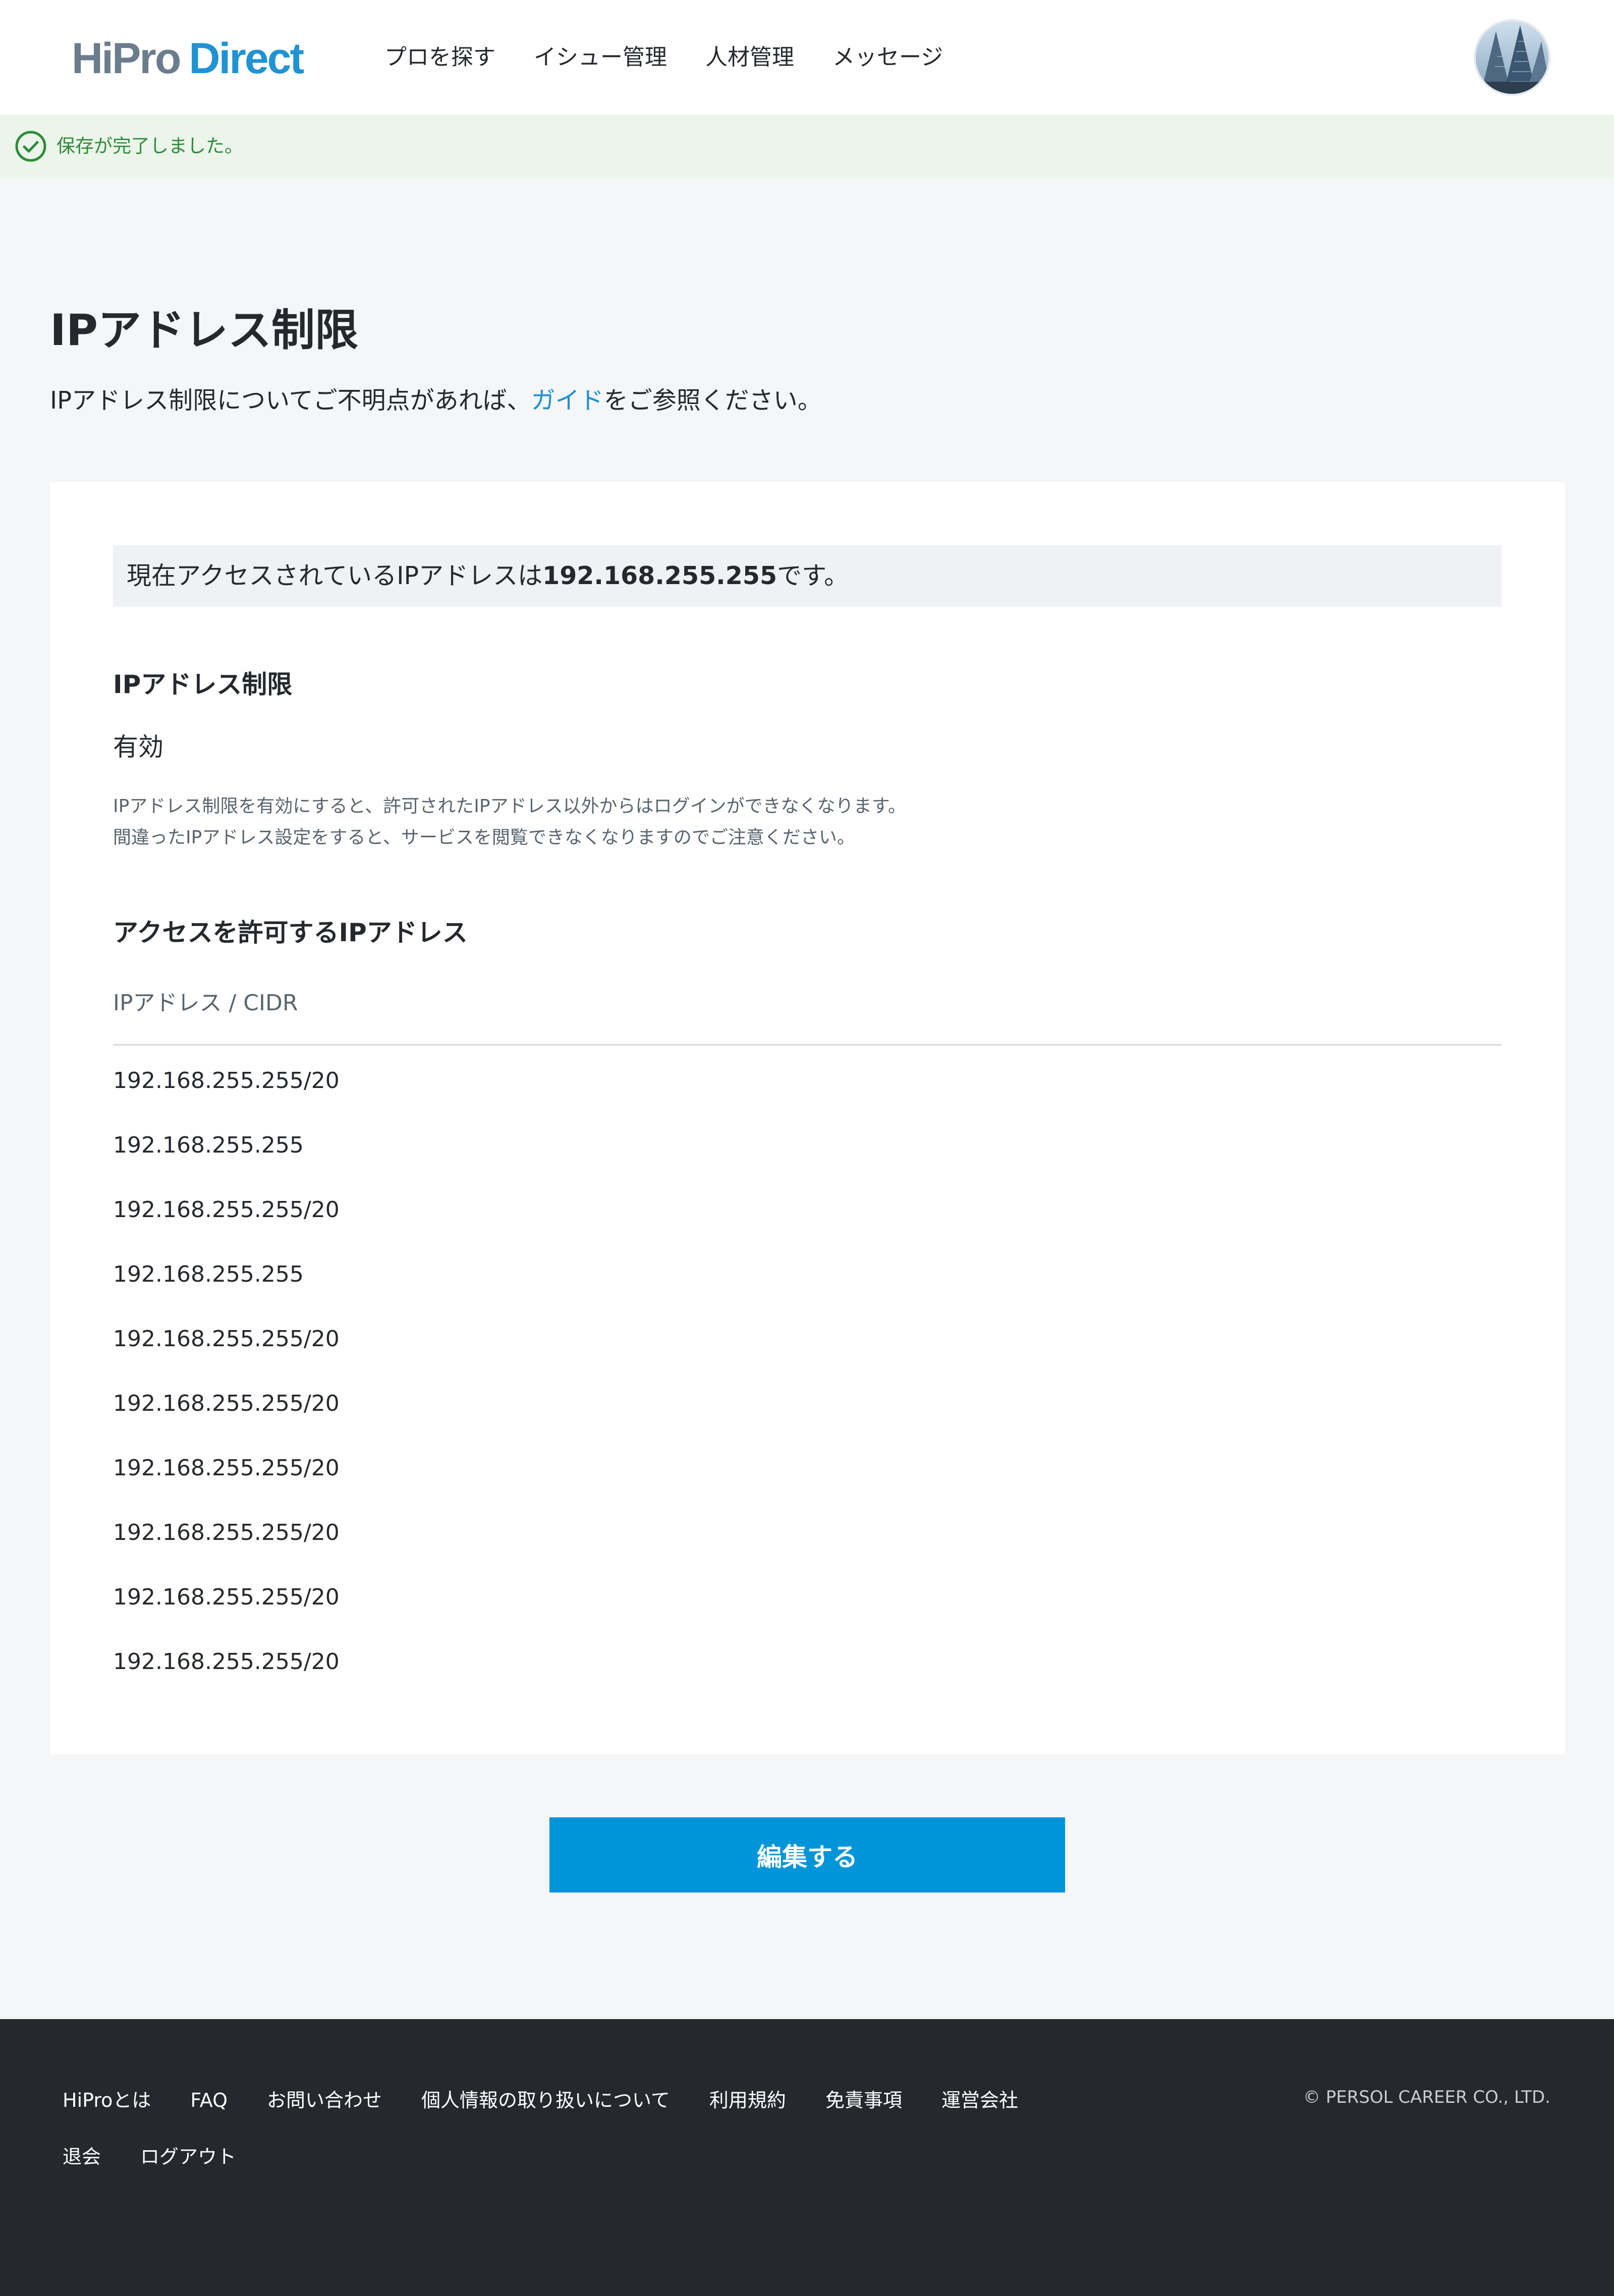  I want to click on avatar-image, so click(1512, 57).